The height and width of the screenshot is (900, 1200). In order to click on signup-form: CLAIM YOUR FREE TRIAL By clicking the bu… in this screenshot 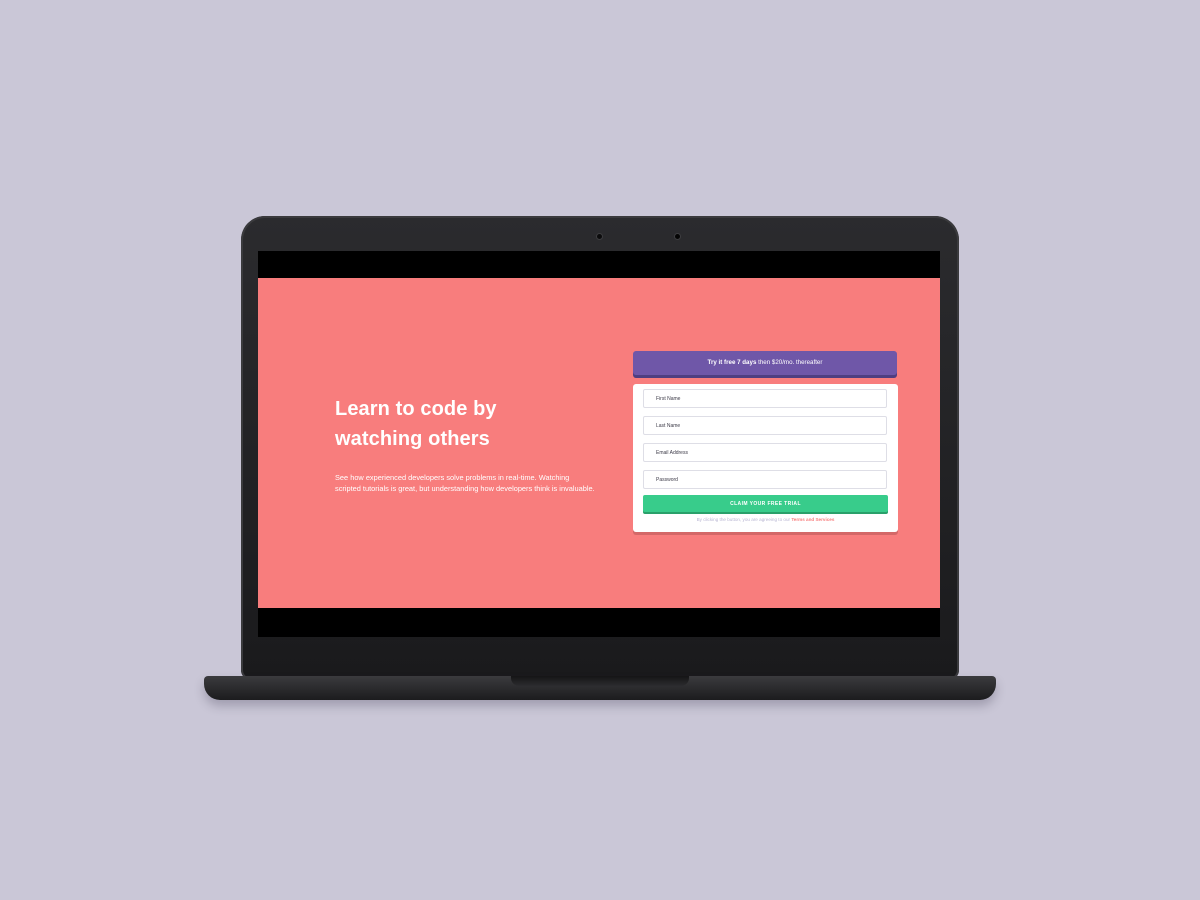, I will do `click(765, 458)`.